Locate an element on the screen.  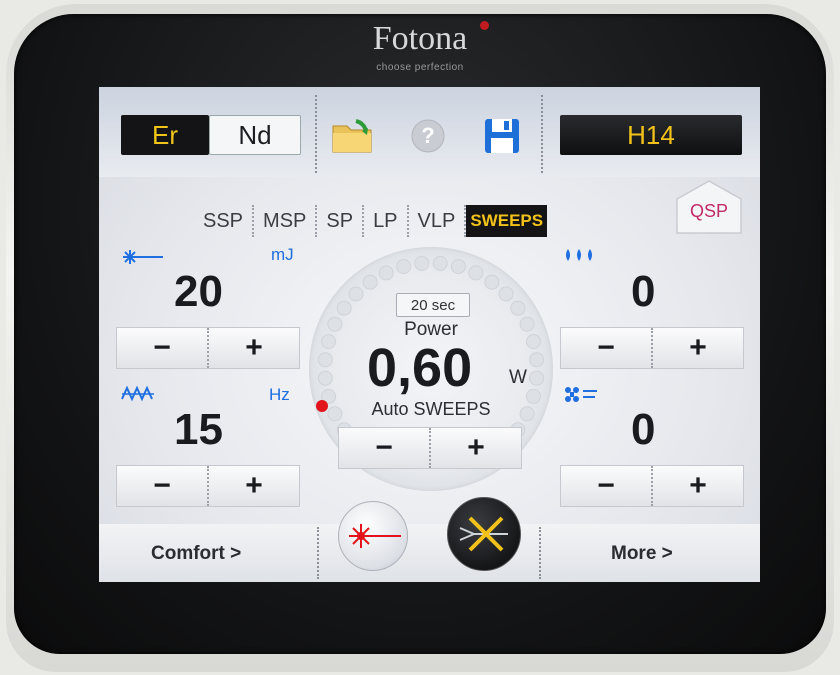
power-minus-button: − is located at coordinates (384, 448).